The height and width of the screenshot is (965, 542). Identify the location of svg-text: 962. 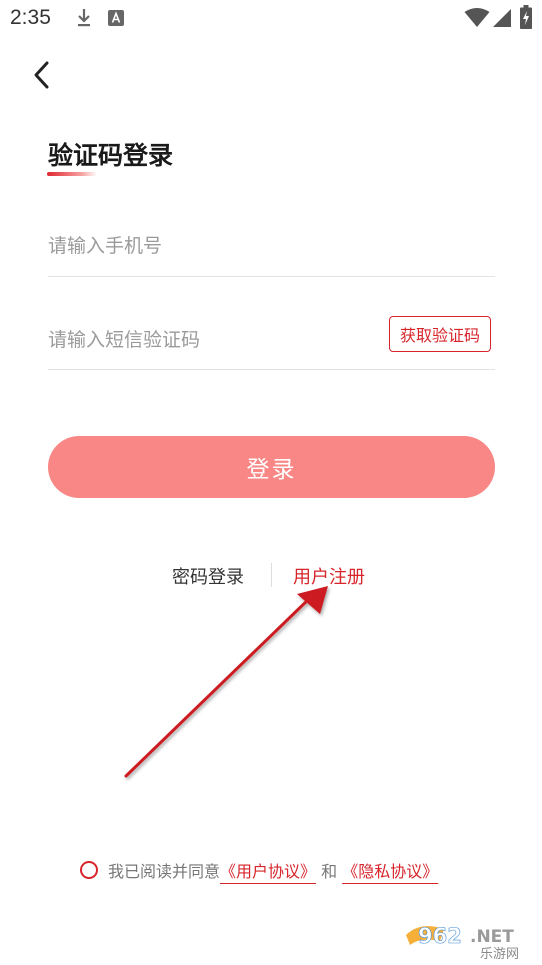
(440, 936).